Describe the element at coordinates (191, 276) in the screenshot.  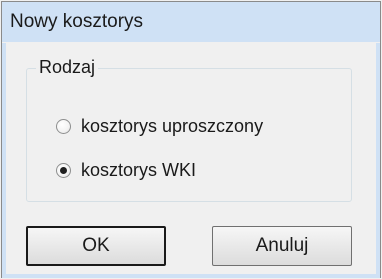
I see `window-border-bottom` at that location.